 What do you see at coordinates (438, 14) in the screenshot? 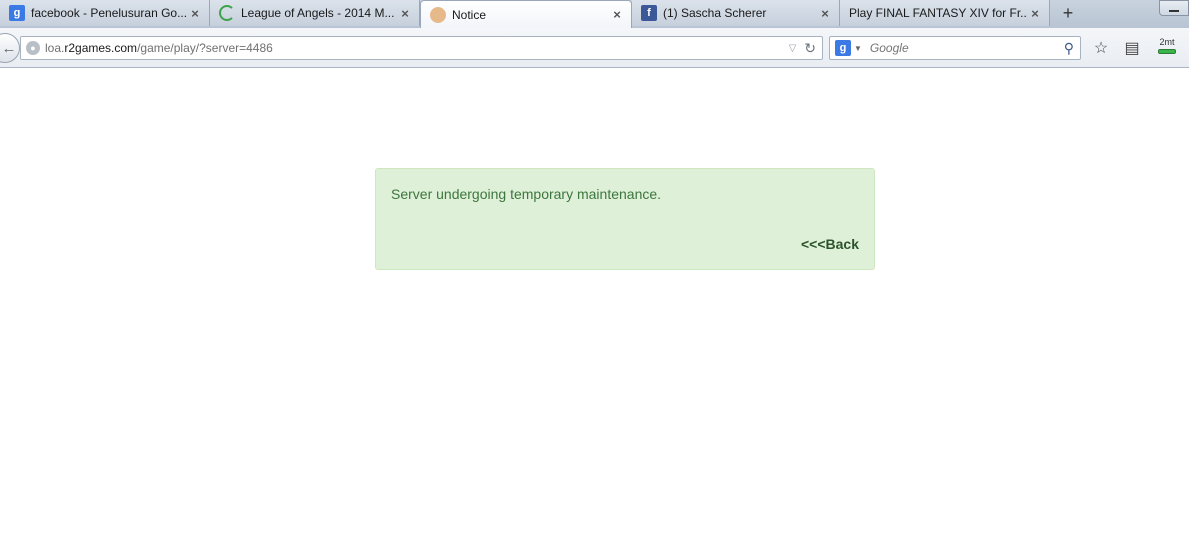
I see `notice-avatar-icon` at bounding box center [438, 14].